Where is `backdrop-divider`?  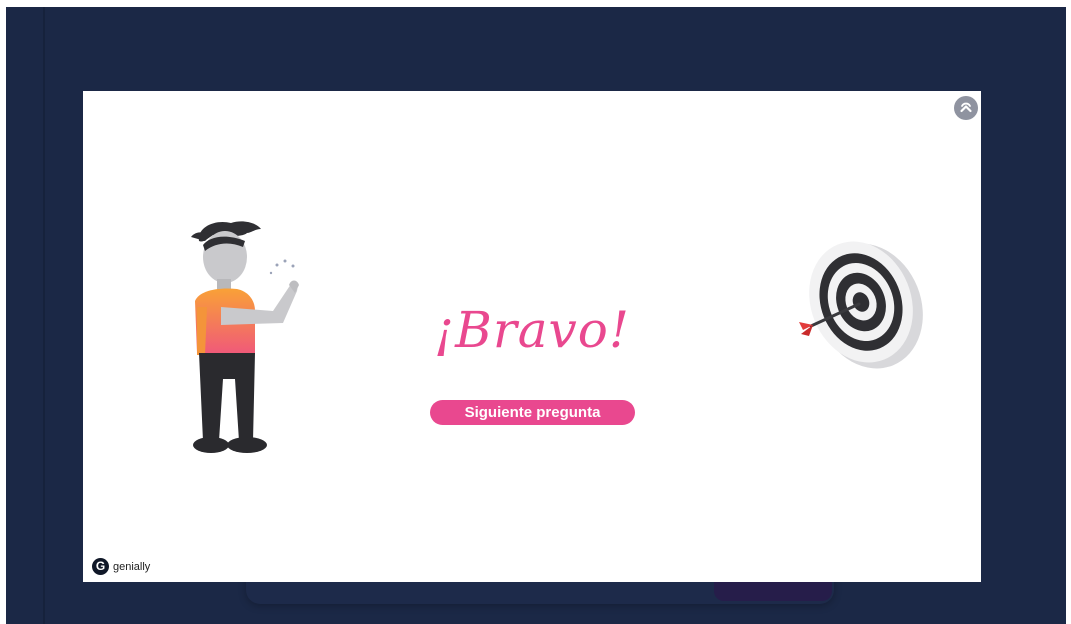 backdrop-divider is located at coordinates (44, 315).